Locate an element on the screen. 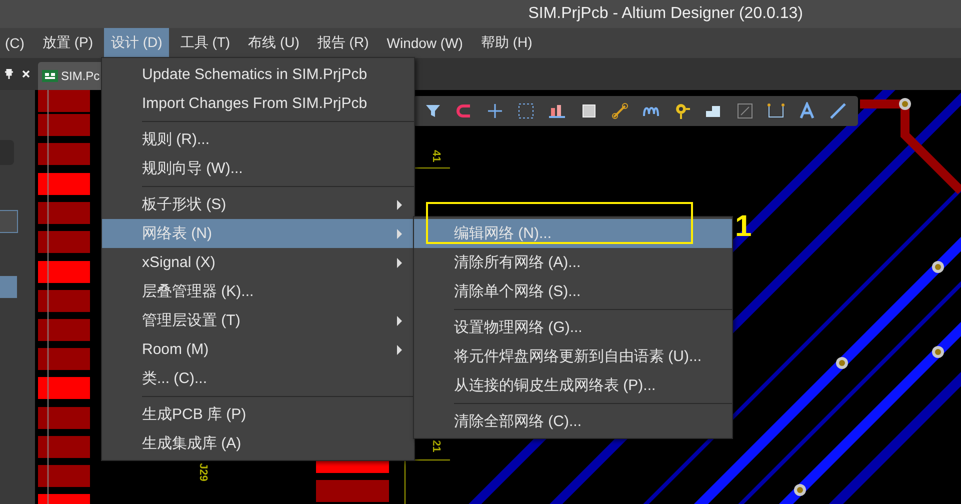 The width and height of the screenshot is (961, 504). line-icon is located at coordinates (838, 111).